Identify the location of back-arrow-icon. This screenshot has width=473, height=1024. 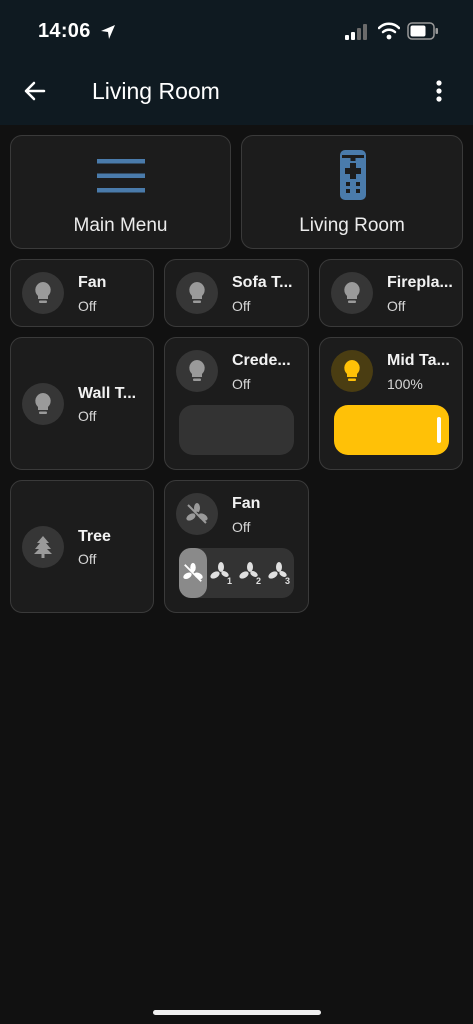
(35, 91).